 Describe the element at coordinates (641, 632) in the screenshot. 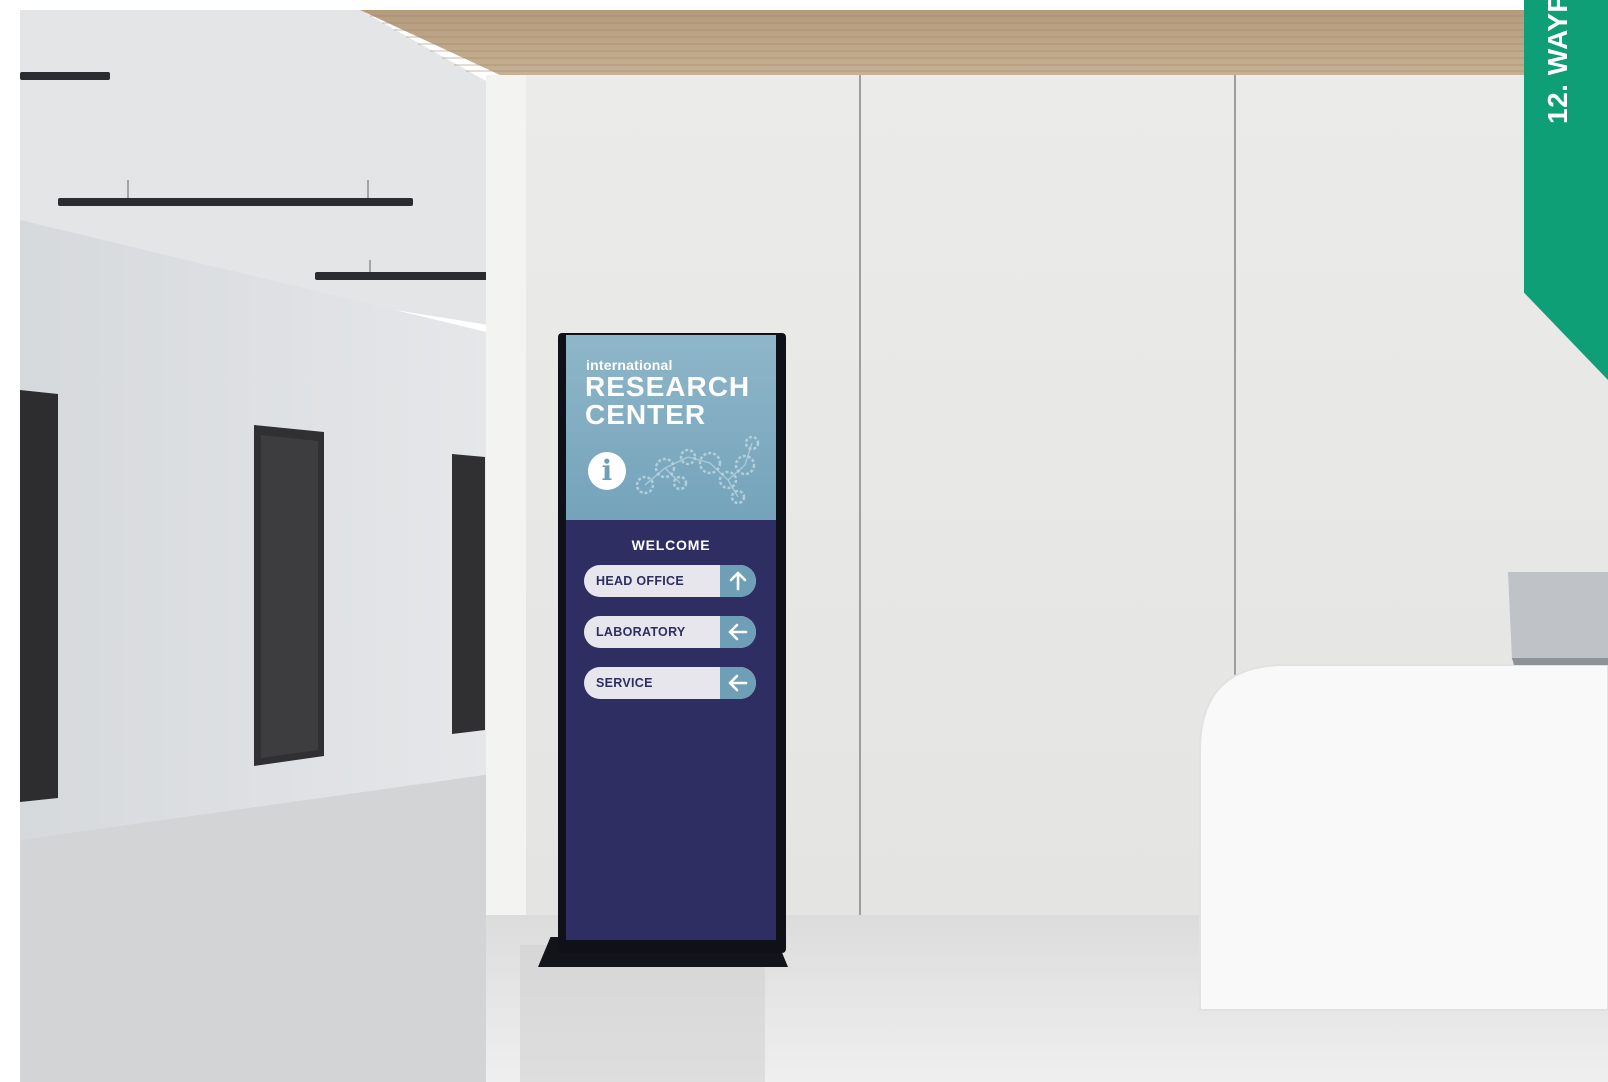

I see `direction-label: LABORATORY` at that location.